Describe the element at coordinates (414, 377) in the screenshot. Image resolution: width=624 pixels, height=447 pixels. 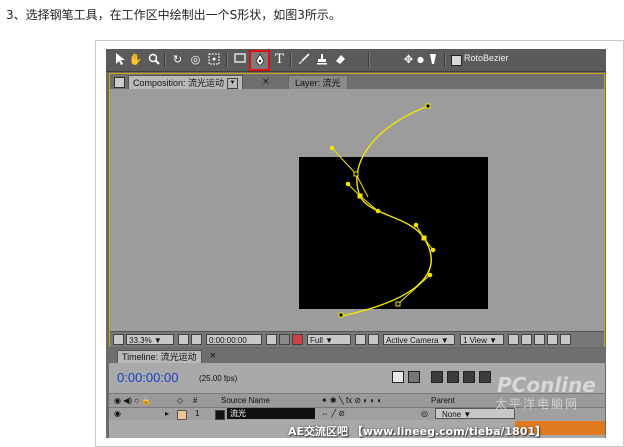
I see `live-update-icon` at that location.